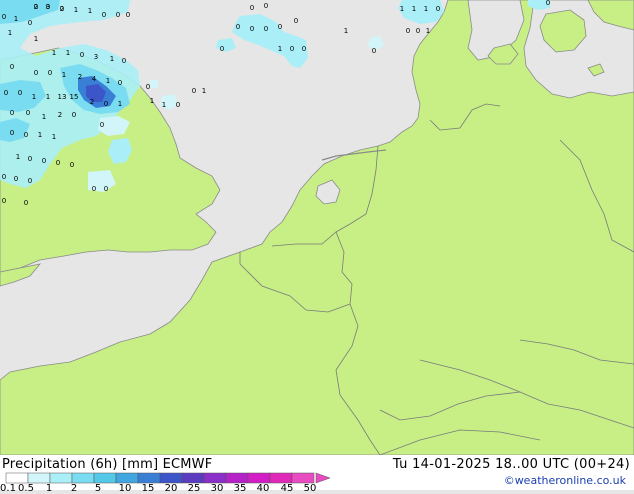 The height and width of the screenshot is (494, 634). I want to click on legend-tick-label: 35, so click(240, 488).